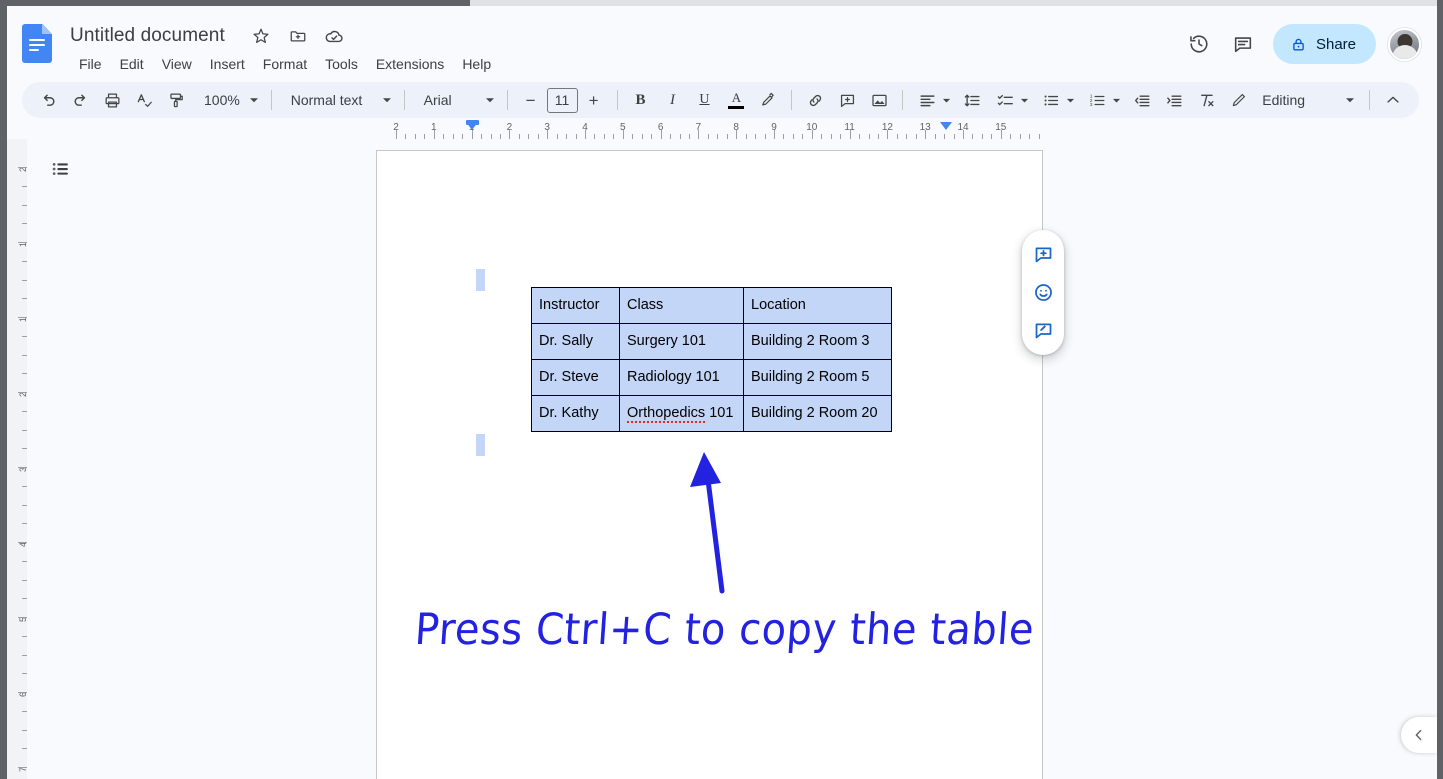  Describe the element at coordinates (933, 100) in the screenshot. I see `align-button` at that location.